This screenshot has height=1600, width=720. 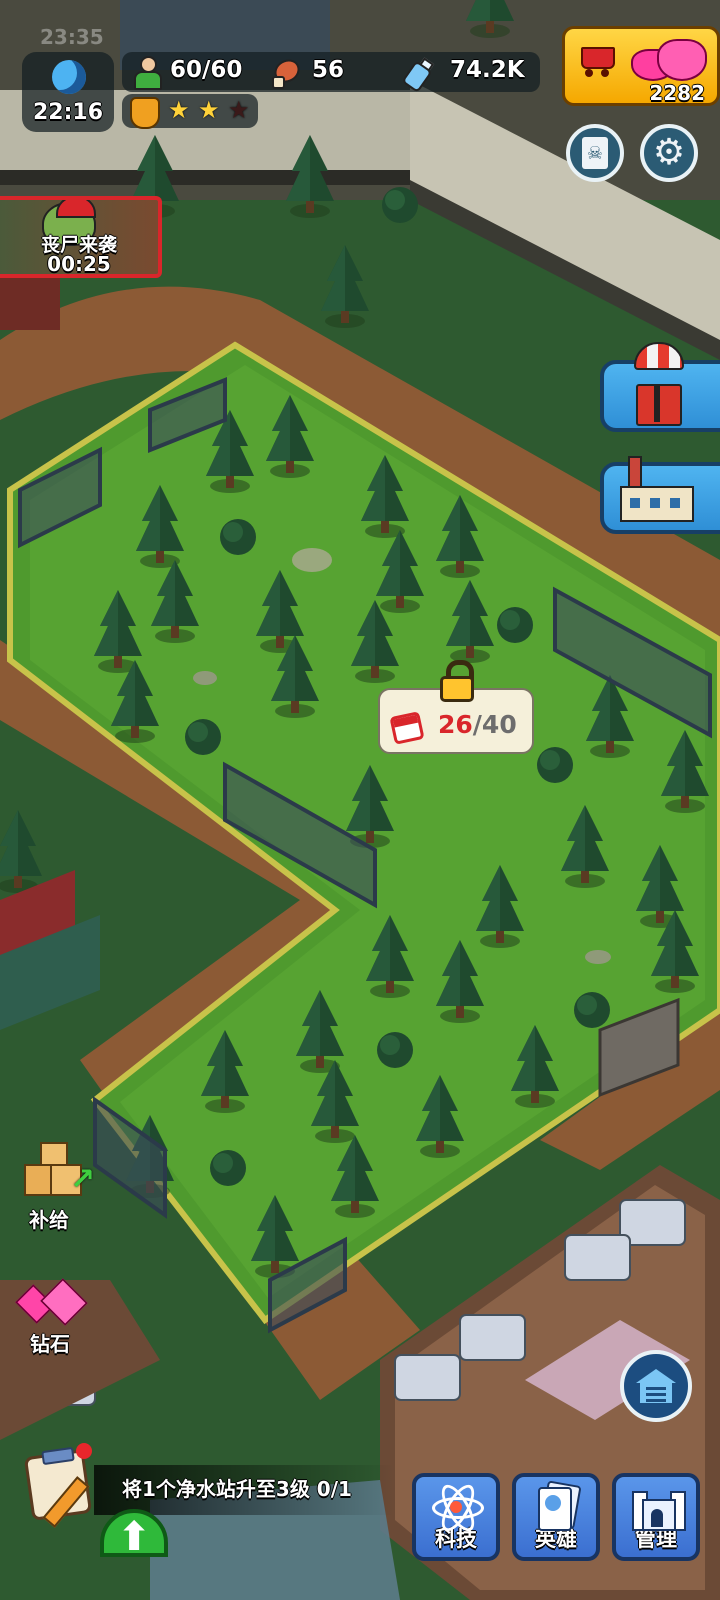 I want to click on factory-button, so click(x=660, y=495).